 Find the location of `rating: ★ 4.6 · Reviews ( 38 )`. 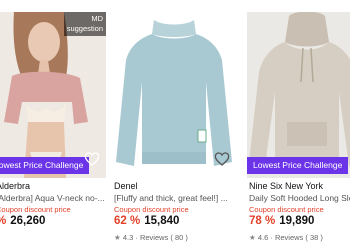

rating: ★ 4.6 · Reviews ( 38 ) is located at coordinates (286, 237).